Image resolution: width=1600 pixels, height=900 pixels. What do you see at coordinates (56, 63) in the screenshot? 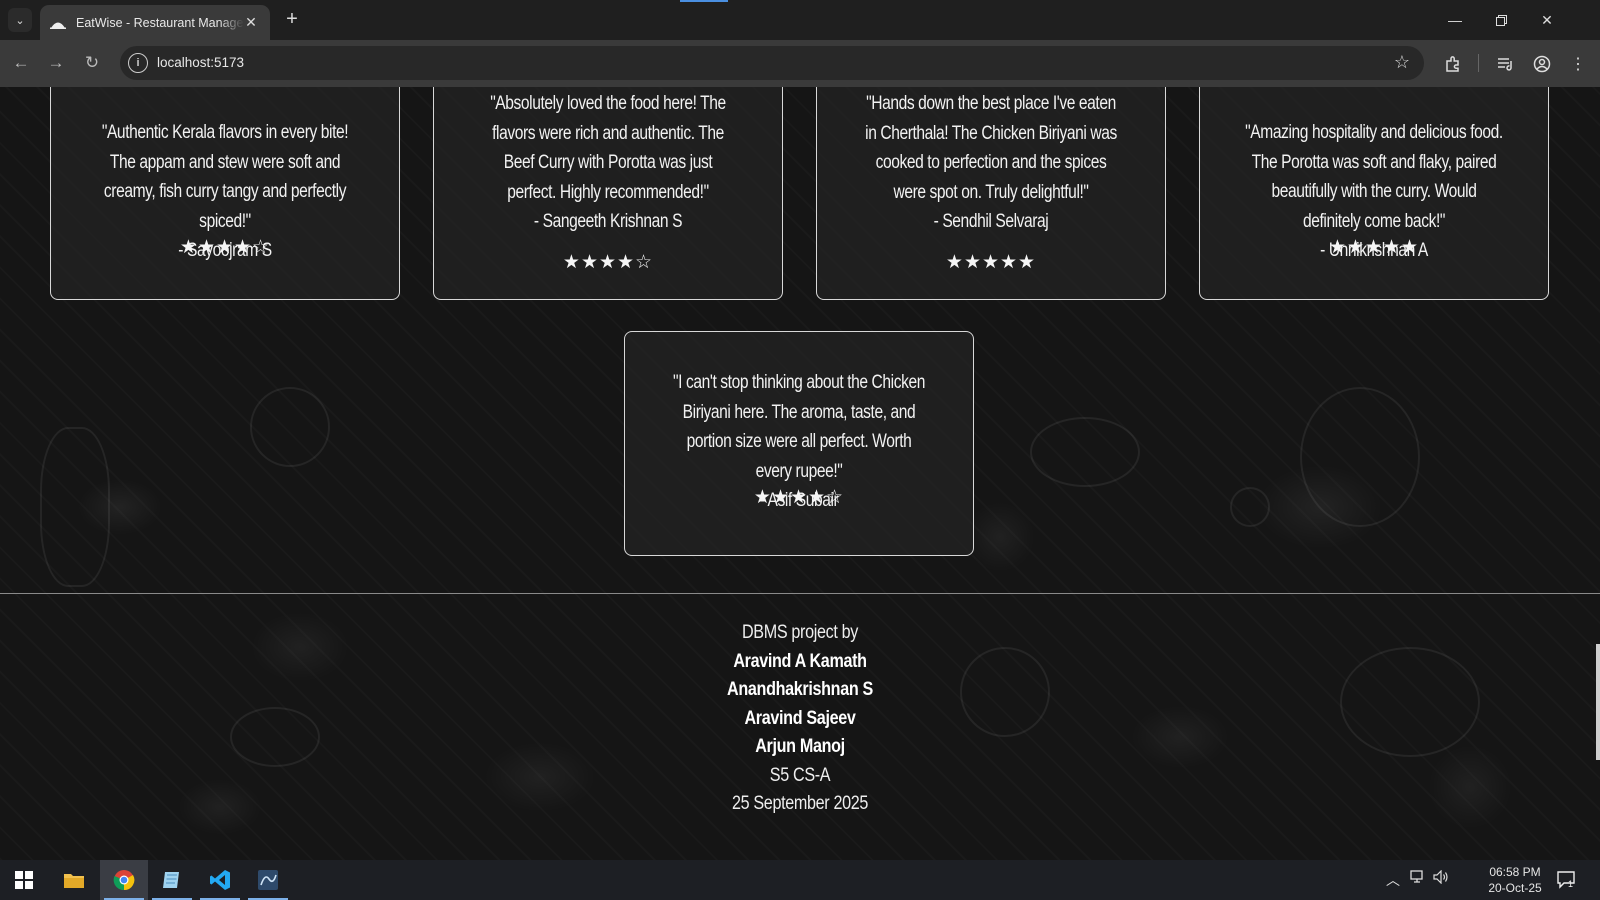
I see `forward-arrow-icon: →` at bounding box center [56, 63].